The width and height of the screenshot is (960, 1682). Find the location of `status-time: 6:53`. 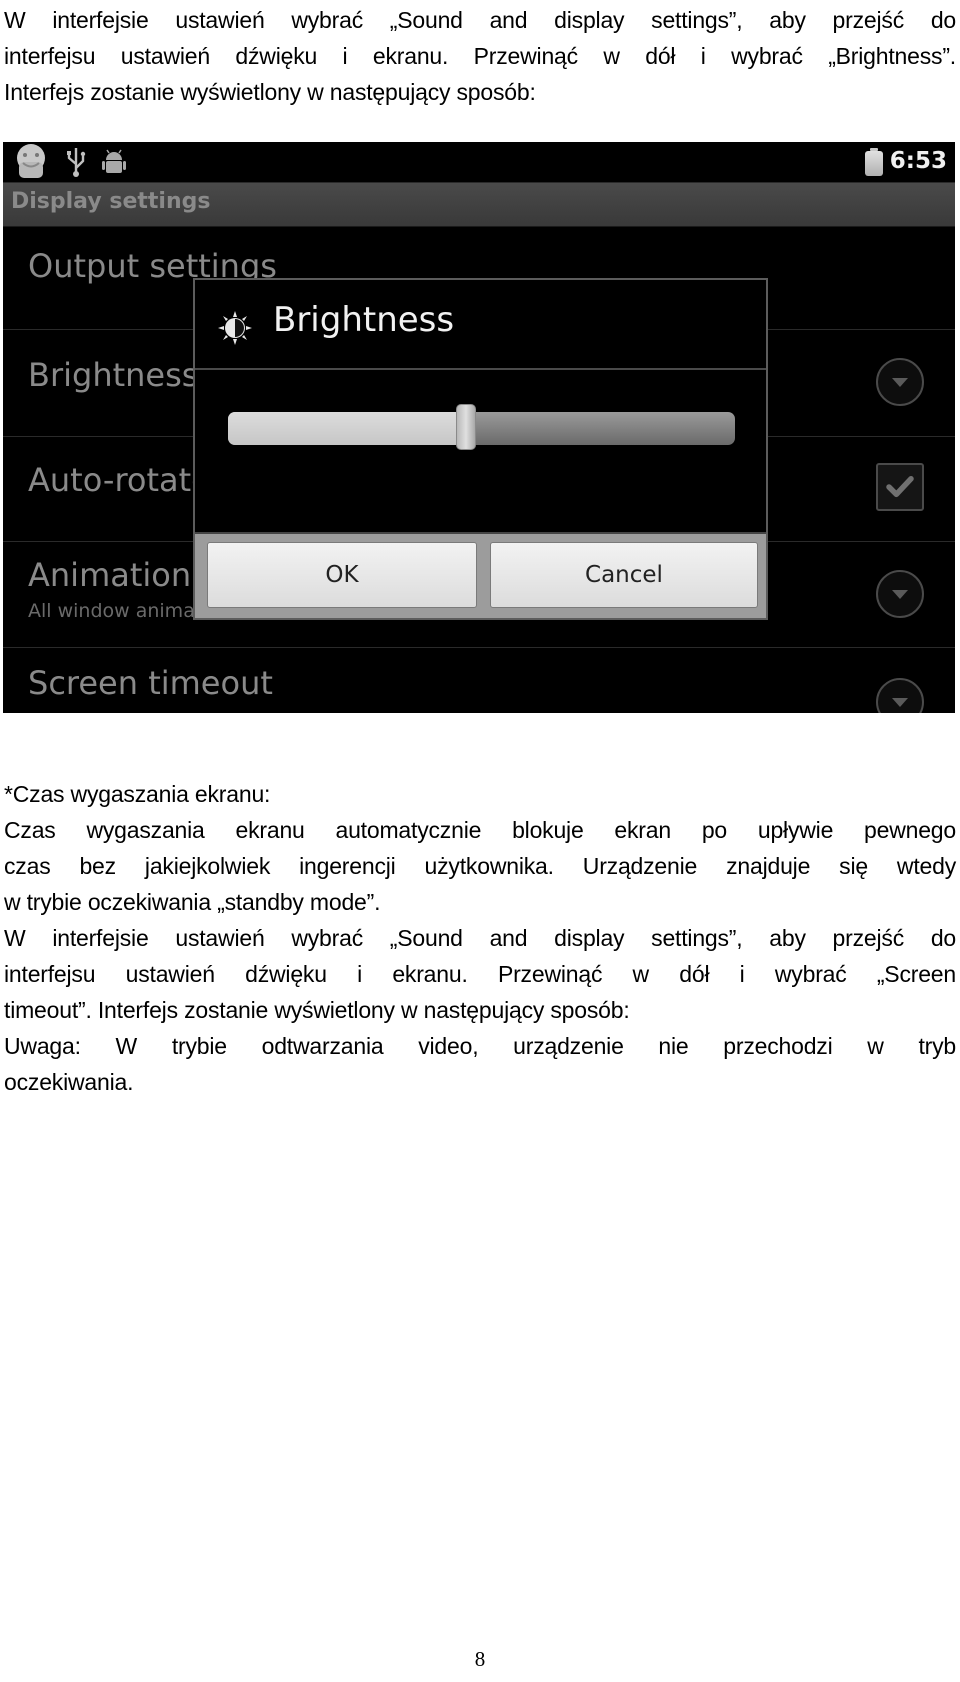

status-time: 6:53 is located at coordinates (918, 161).